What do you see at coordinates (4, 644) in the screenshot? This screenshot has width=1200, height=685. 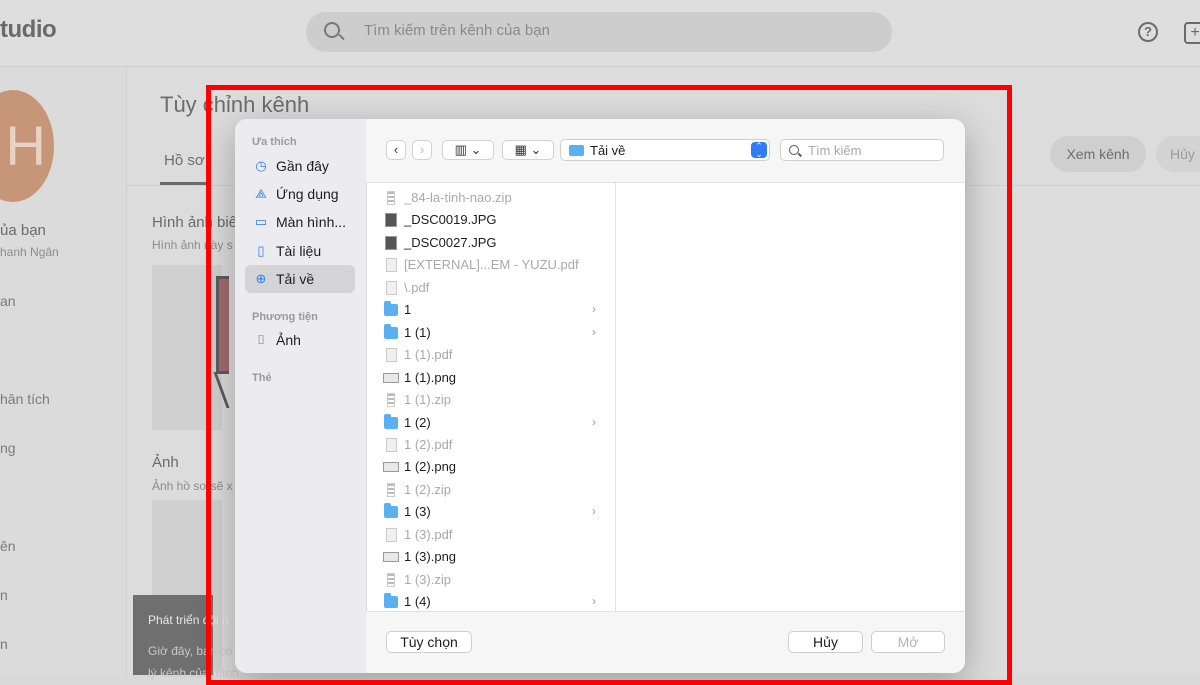 I see `nav-item-6: n` at bounding box center [4, 644].